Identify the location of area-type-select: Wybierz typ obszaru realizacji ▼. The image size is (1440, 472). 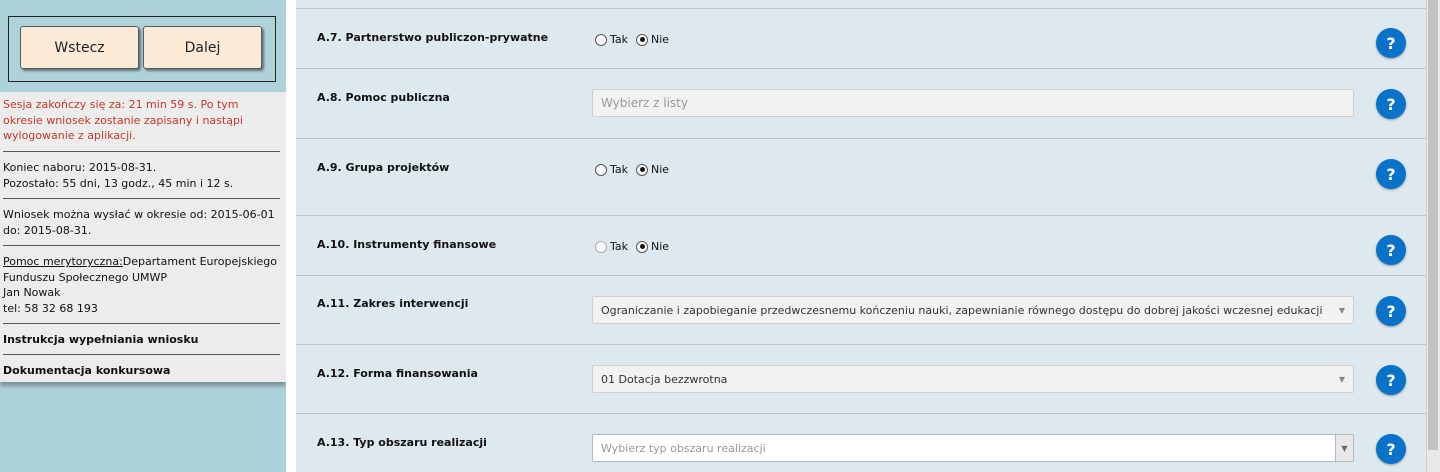
(973, 448).